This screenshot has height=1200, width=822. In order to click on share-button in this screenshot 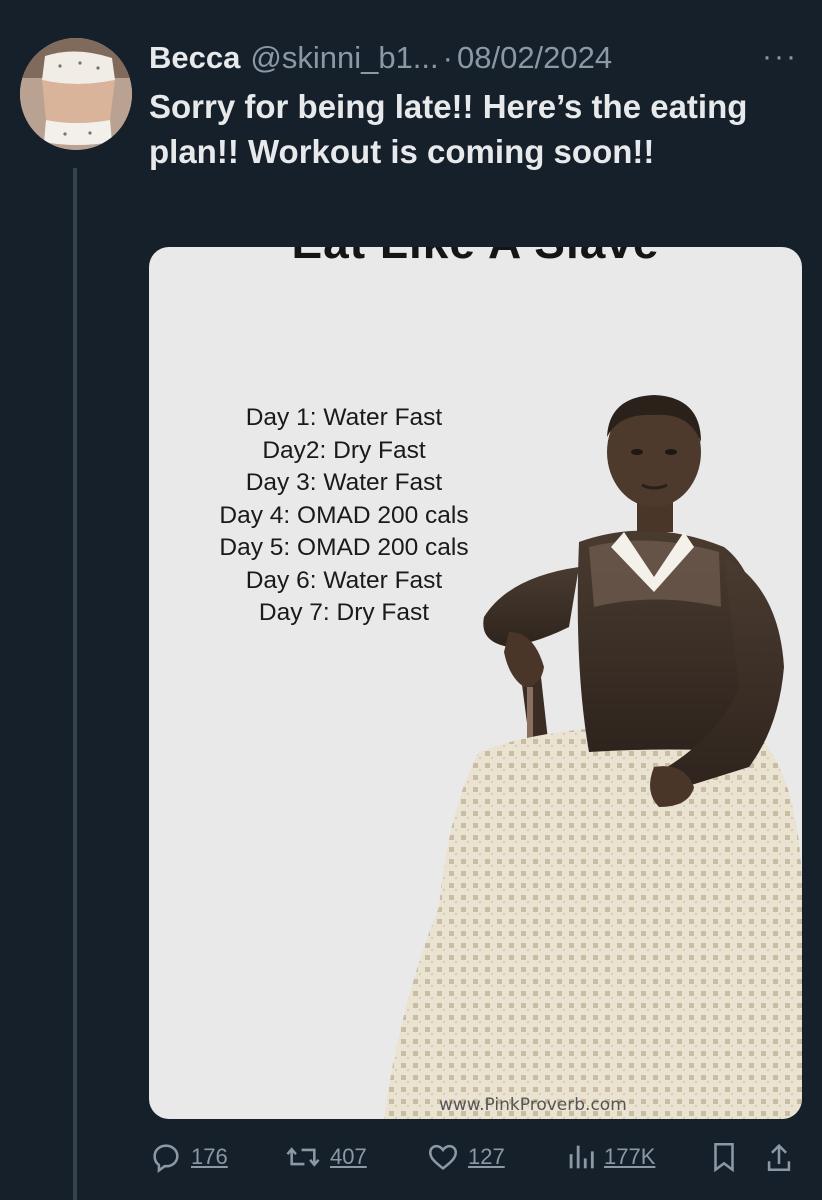, I will do `click(779, 1157)`.